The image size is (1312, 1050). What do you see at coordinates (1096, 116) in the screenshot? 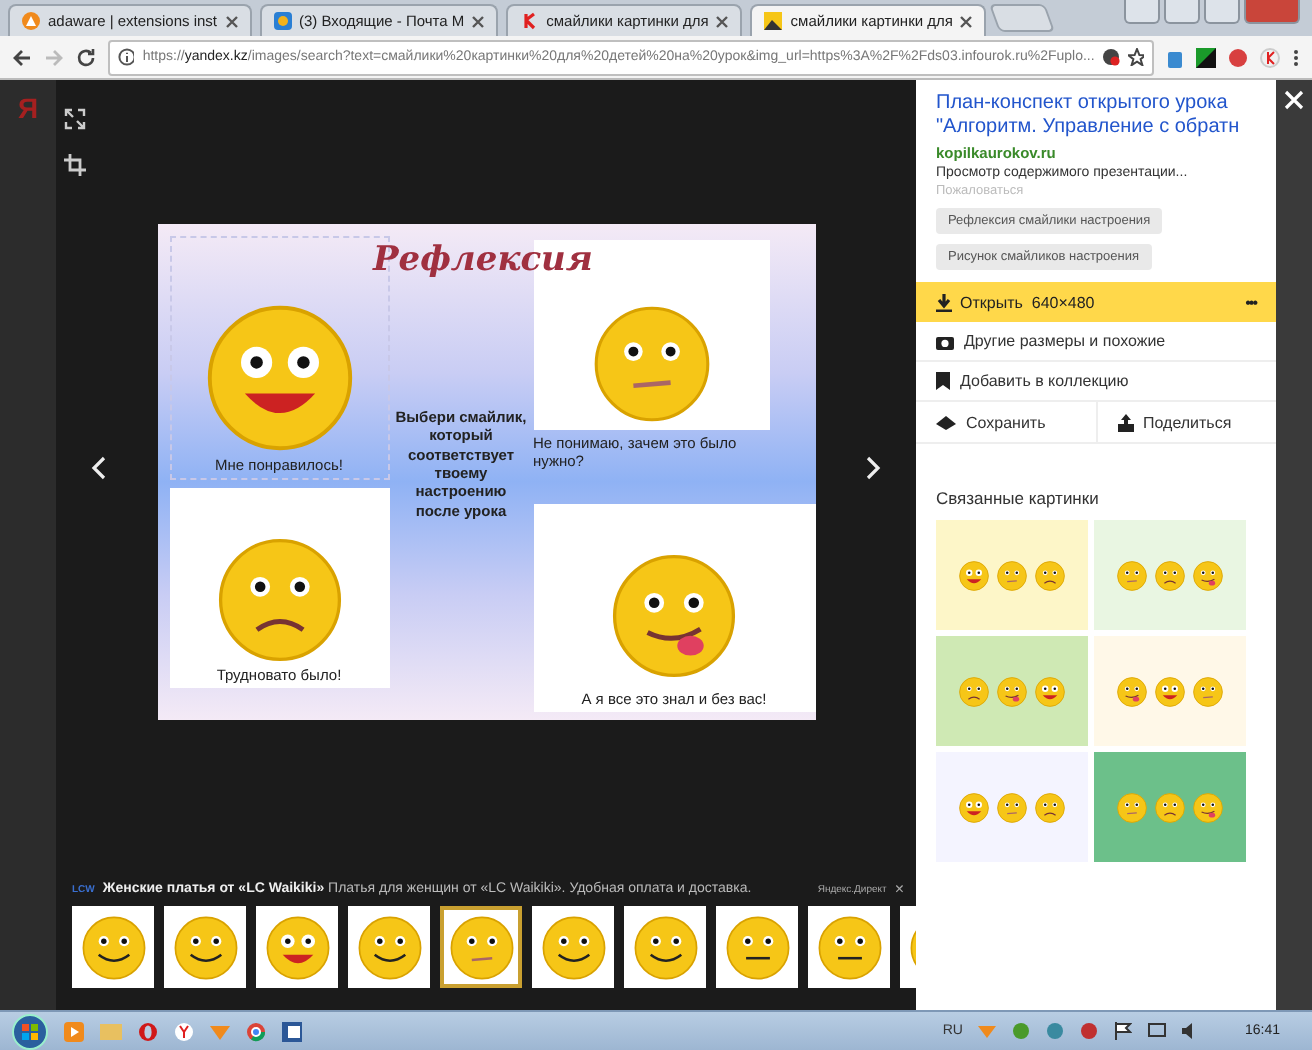
I see `source-title-link: План-конспект открытого урока "Алгоритм. Управление с обратн` at bounding box center [1096, 116].